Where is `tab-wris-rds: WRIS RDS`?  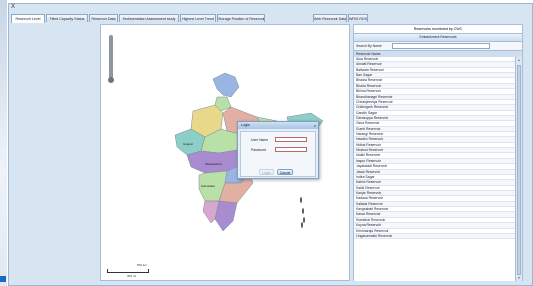
tab-wris-rds: WRIS RDS is located at coordinates (358, 18).